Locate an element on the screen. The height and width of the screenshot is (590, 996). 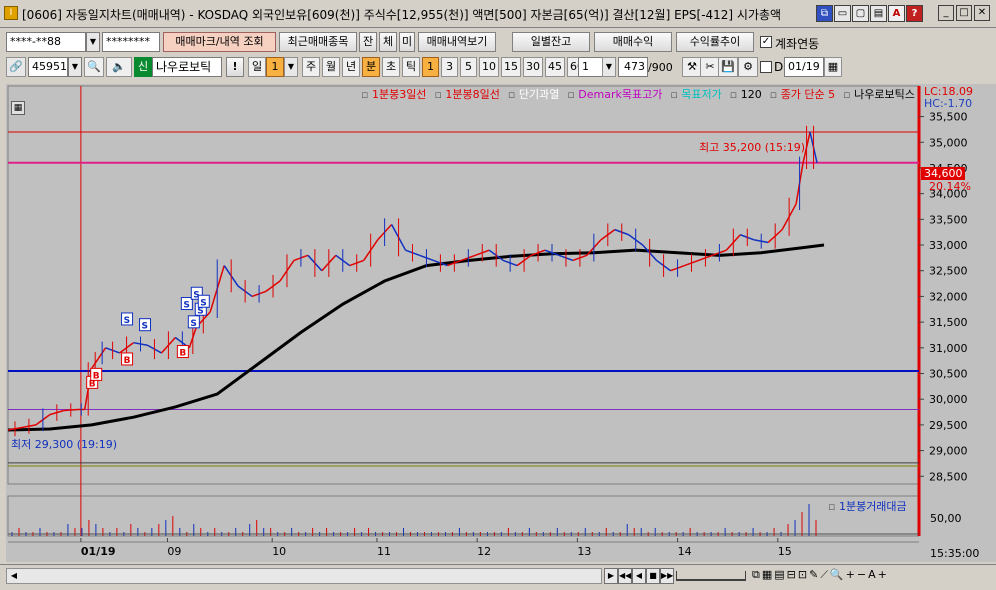
save-icon: 💾 is located at coordinates (728, 67).